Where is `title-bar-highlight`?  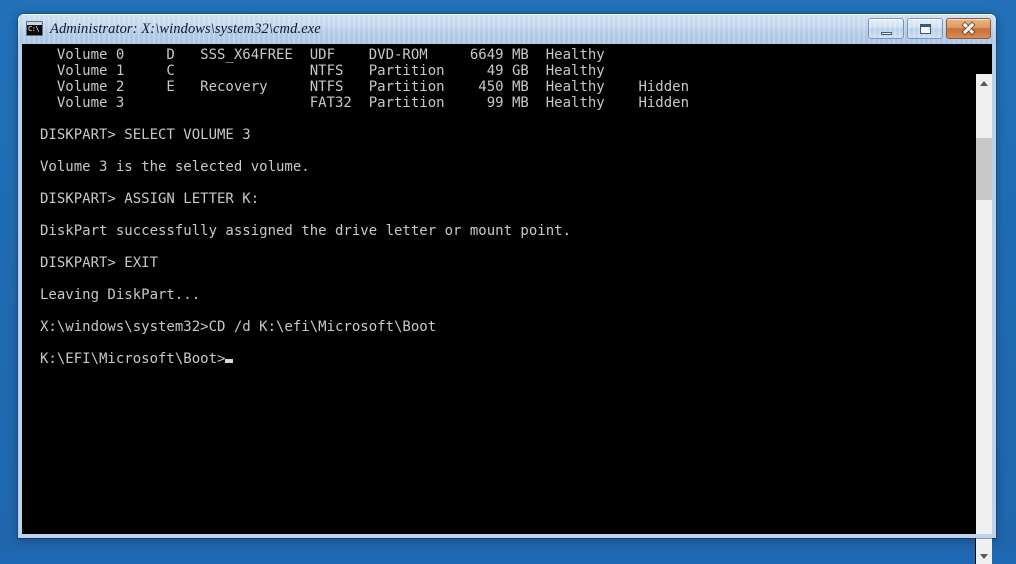 title-bar-highlight is located at coordinates (507, 14).